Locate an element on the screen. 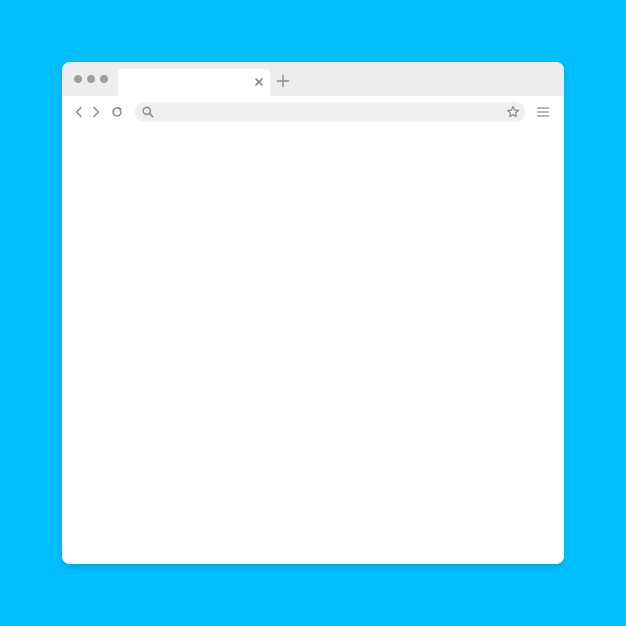 Image resolution: width=626 pixels, height=626 pixels. star-icon is located at coordinates (513, 112).